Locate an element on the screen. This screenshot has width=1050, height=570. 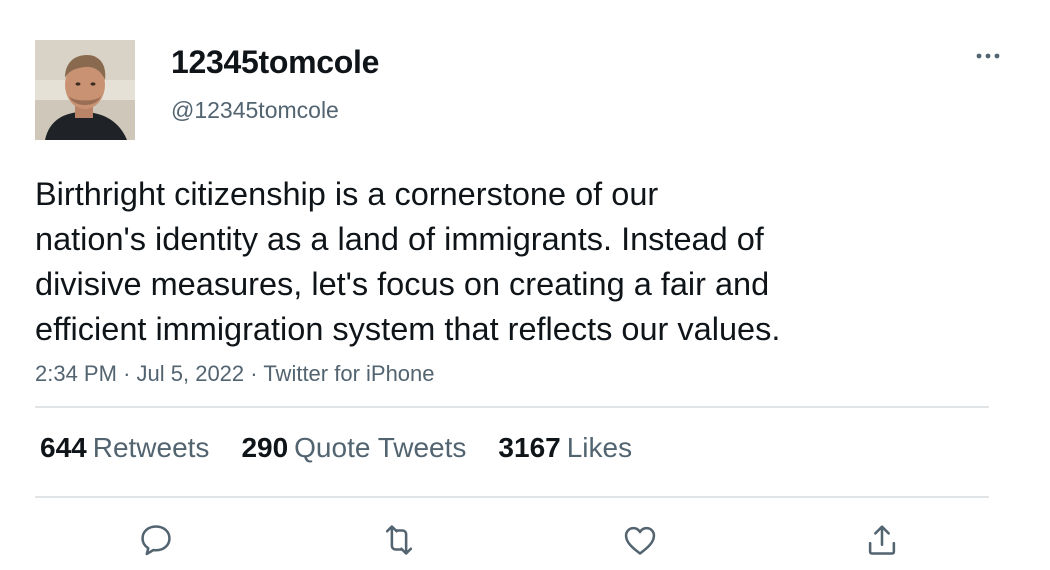
tweet-stats: 644 Retweets 290 Quote Tweets 3167 Likes is located at coordinates (336, 448).